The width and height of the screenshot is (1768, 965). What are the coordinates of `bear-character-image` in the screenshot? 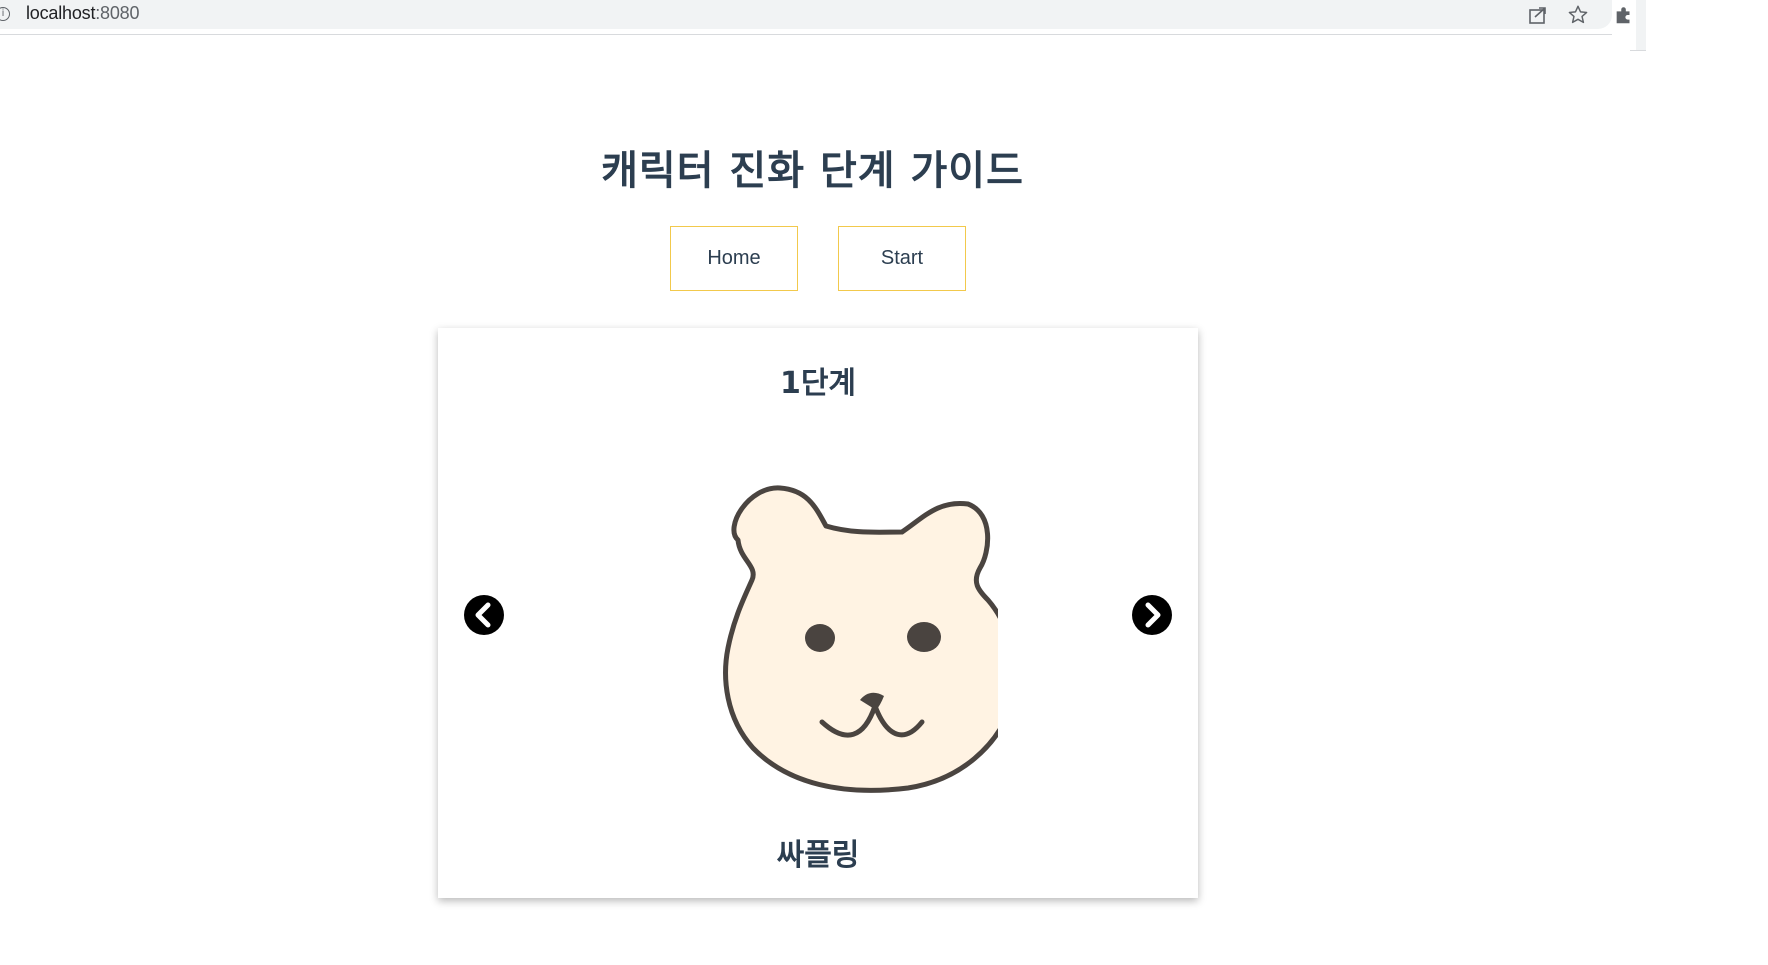 It's located at (860, 639).